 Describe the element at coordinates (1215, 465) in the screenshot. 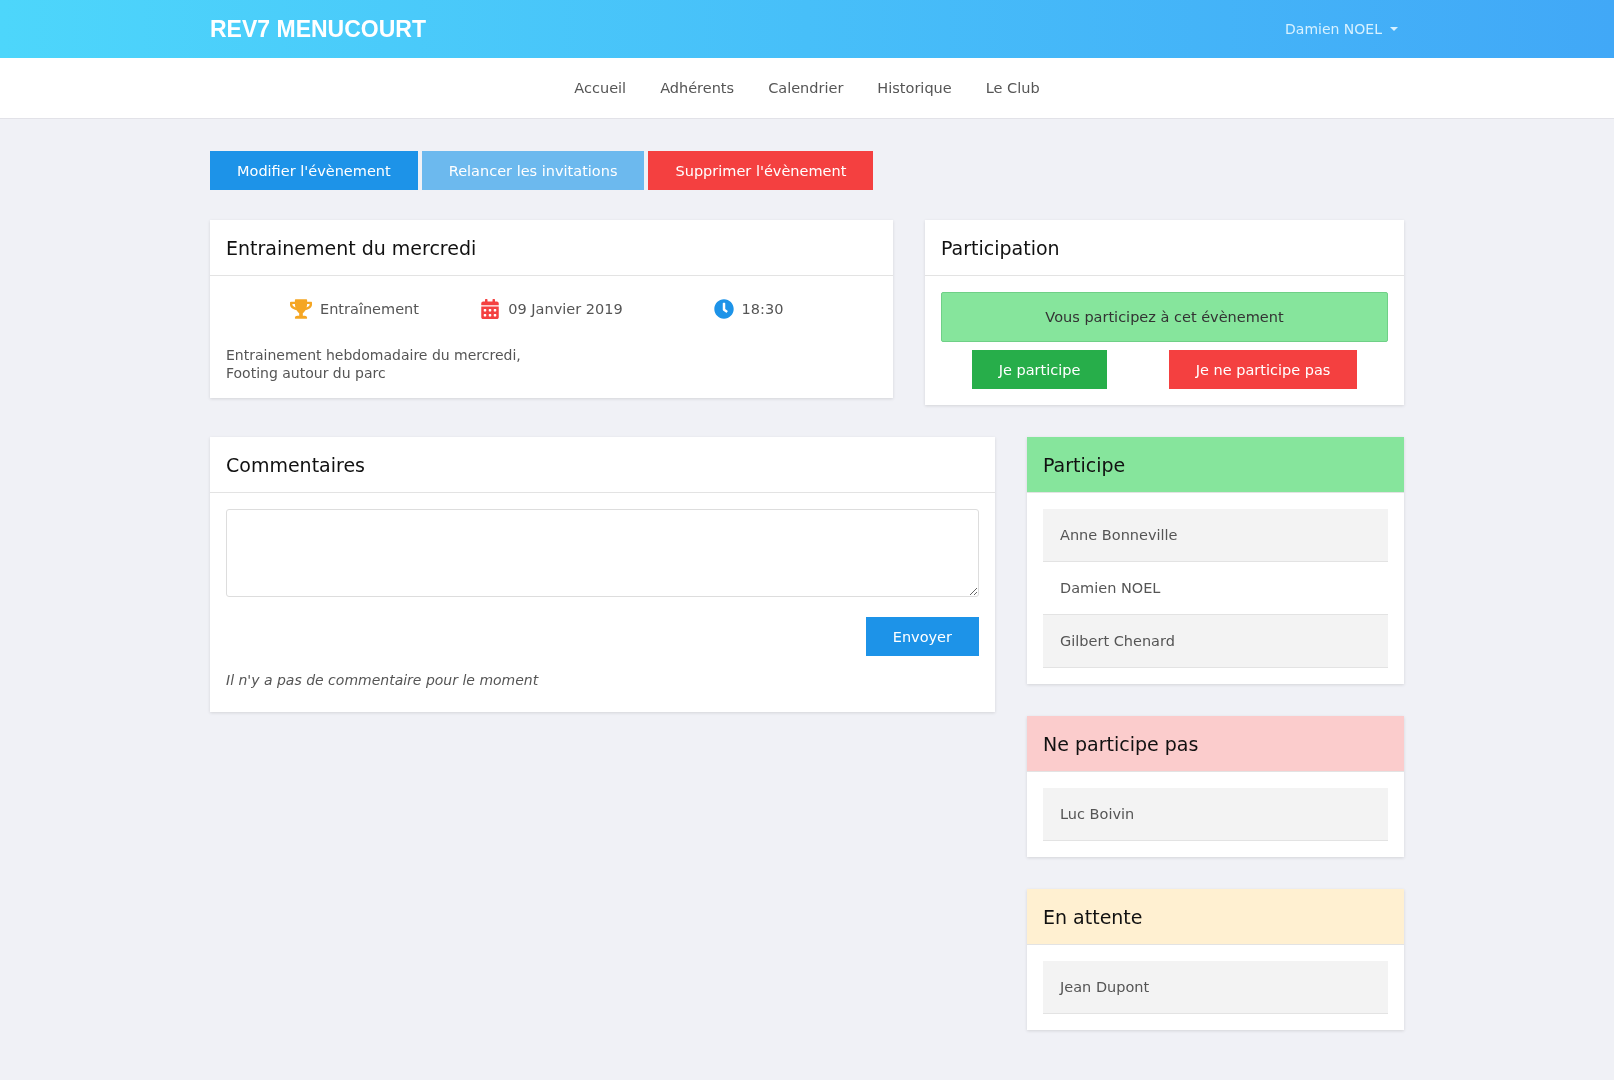

I see `list-title: Participe` at that location.